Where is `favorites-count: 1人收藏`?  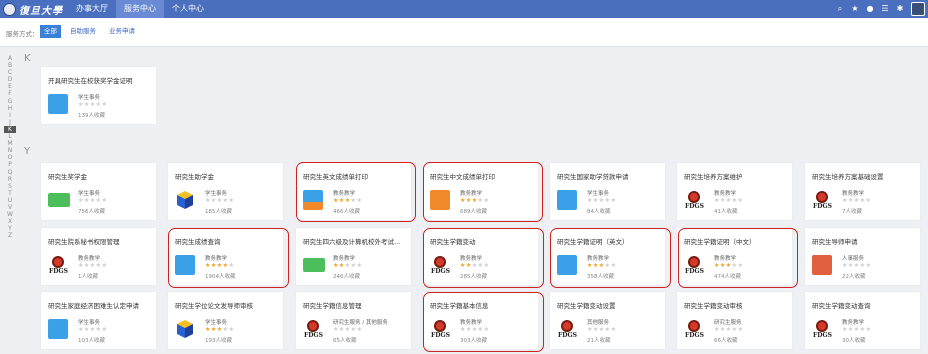 favorites-count: 1人收藏 is located at coordinates (88, 277).